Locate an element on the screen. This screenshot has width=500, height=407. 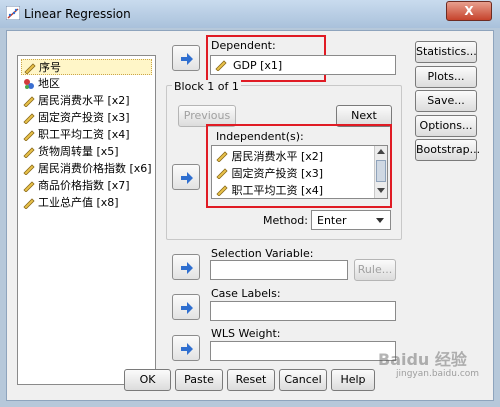
help-button: Help is located at coordinates (353, 380).